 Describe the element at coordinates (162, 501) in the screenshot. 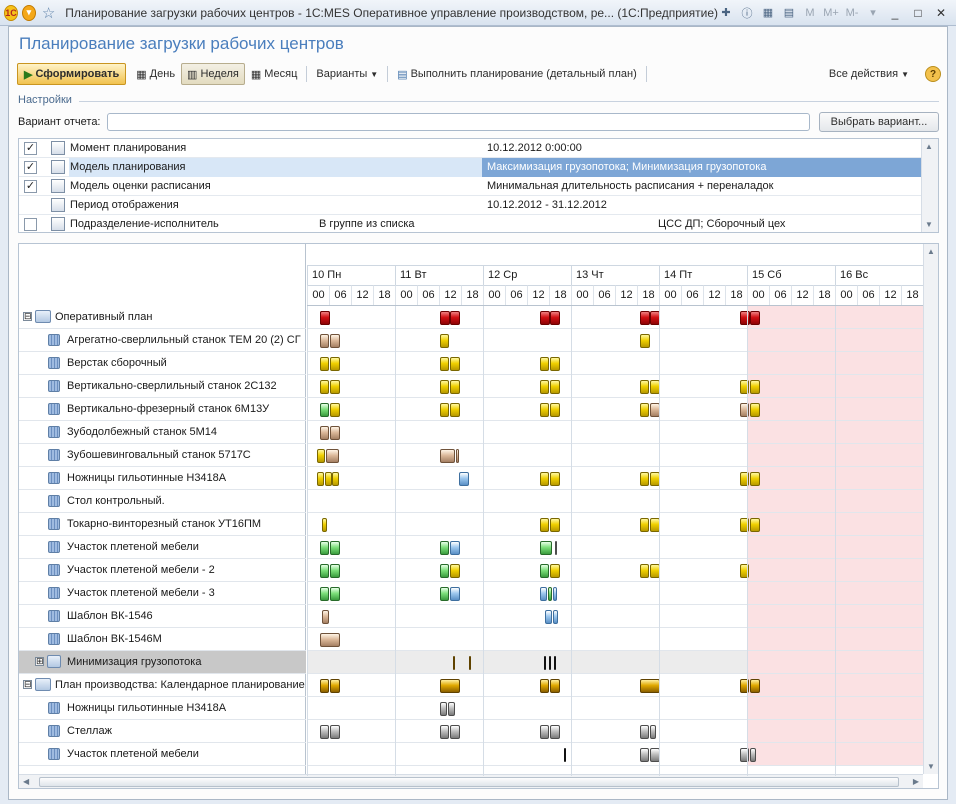

I see `resource-row: Стол контрольный.` at that location.